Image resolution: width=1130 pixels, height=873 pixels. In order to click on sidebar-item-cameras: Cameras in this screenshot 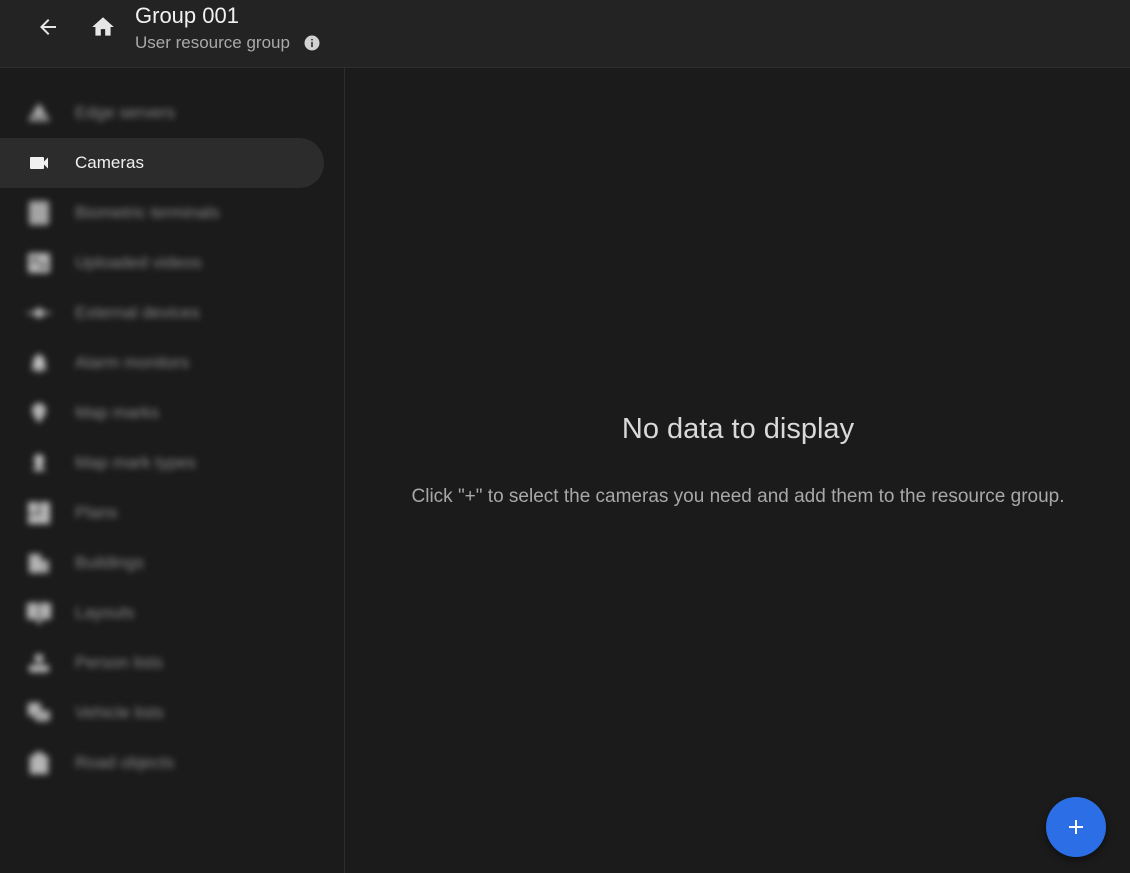, I will do `click(162, 163)`.